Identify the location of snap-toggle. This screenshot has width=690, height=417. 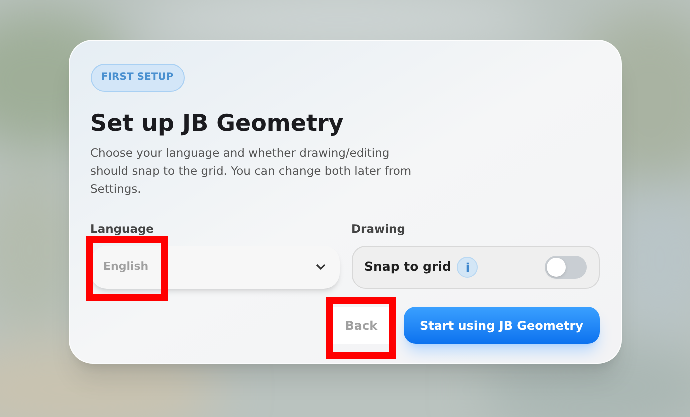
(565, 267).